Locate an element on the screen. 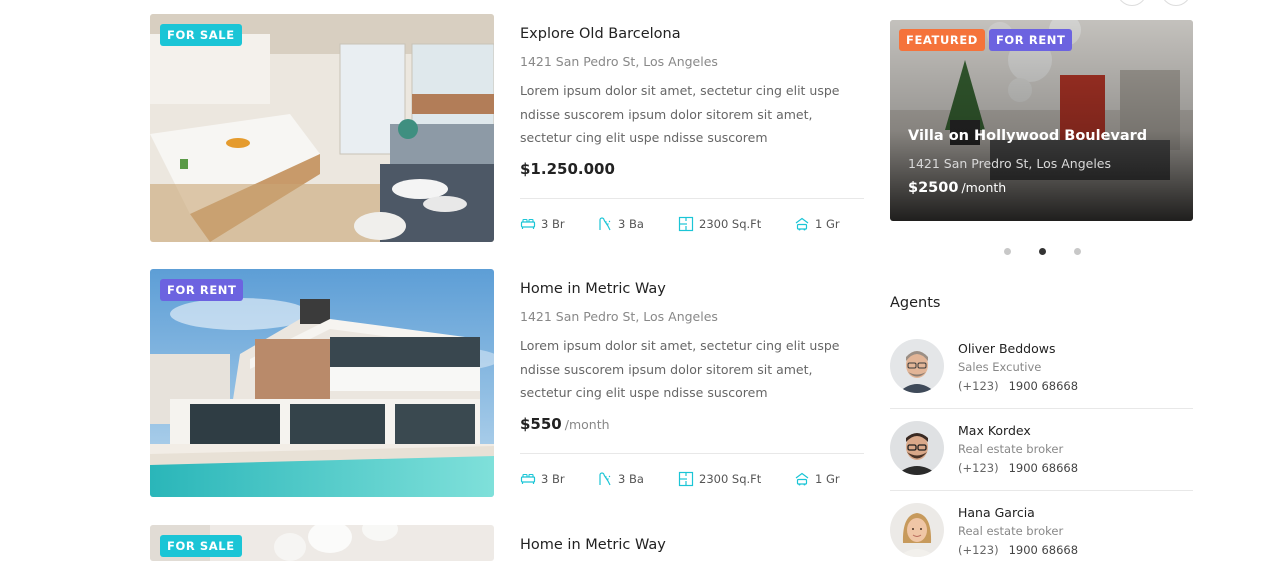 Image resolution: width=1280 pixels, height=561 pixels. price-value: $1.250.000 is located at coordinates (567, 169).